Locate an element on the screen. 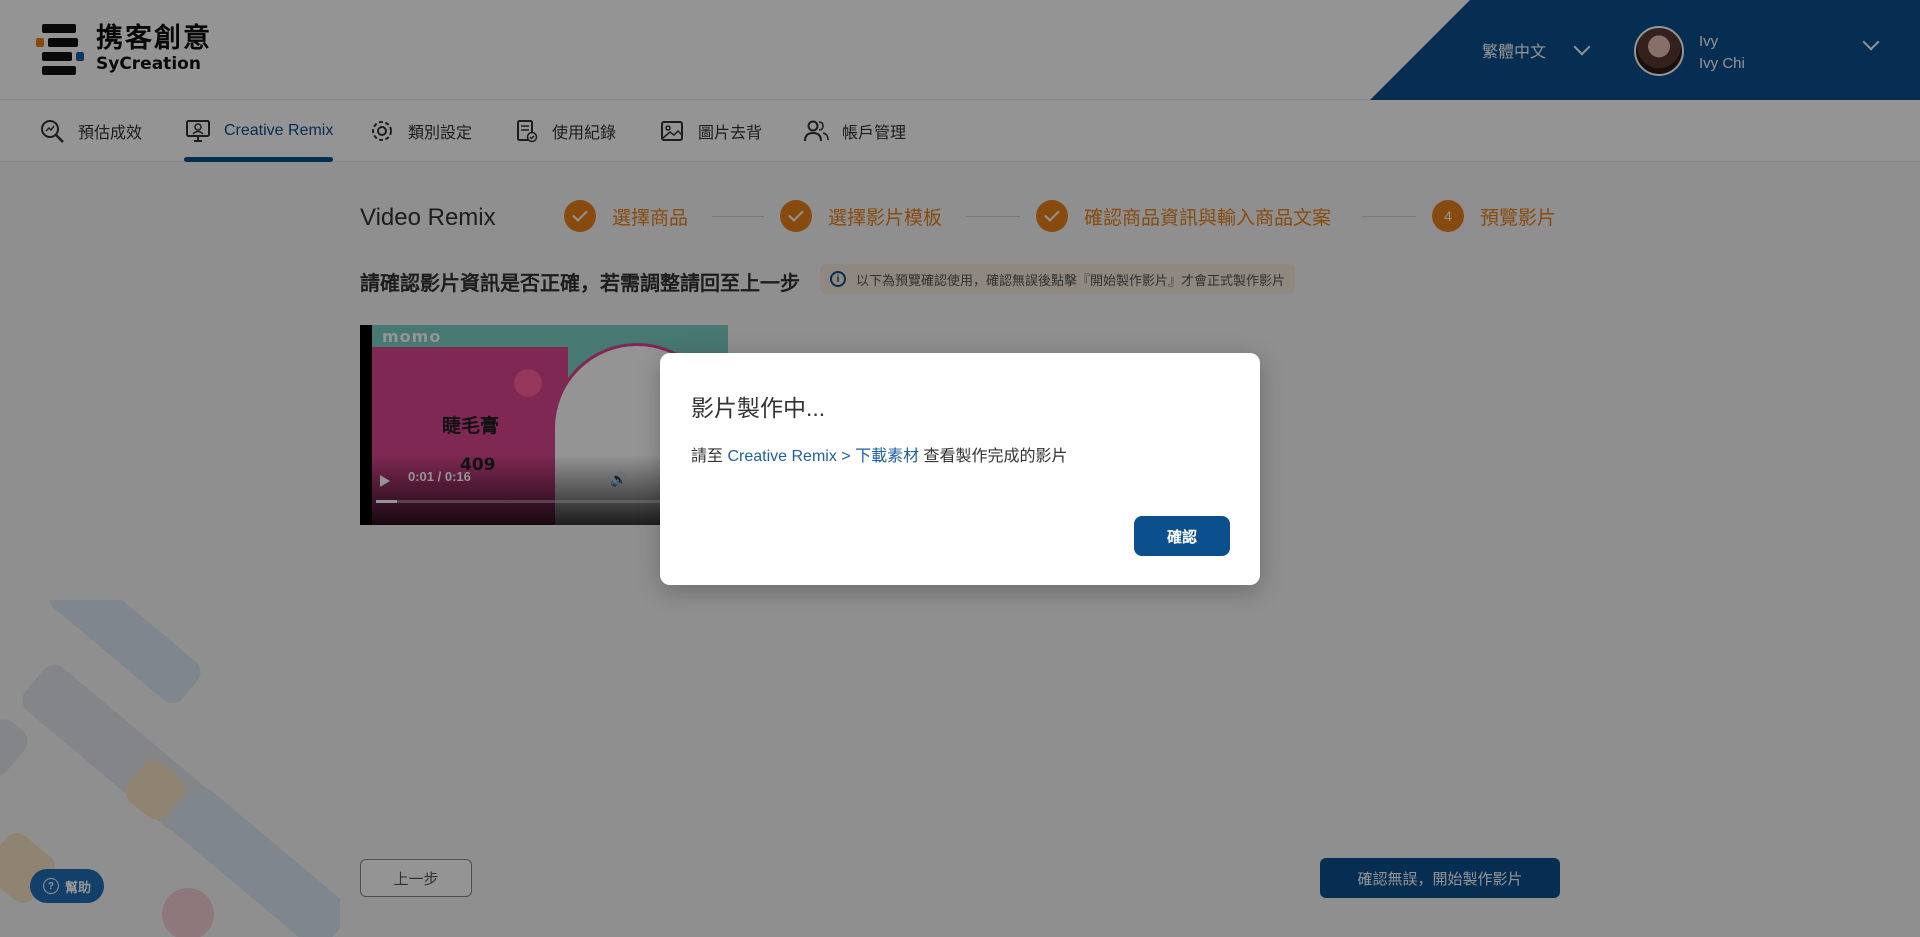  dialog-confirm-button: 確認 is located at coordinates (1182, 536).